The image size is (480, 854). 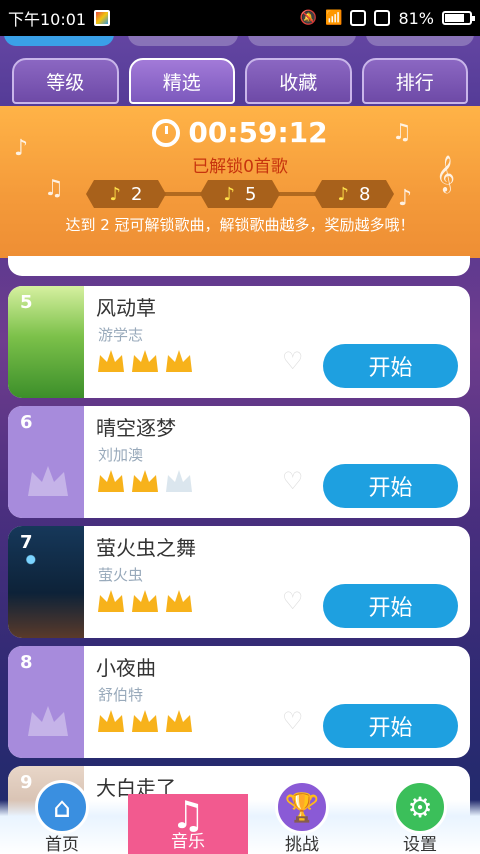 I want to click on nav-settings: ⚙ 设置, so click(x=420, y=817).